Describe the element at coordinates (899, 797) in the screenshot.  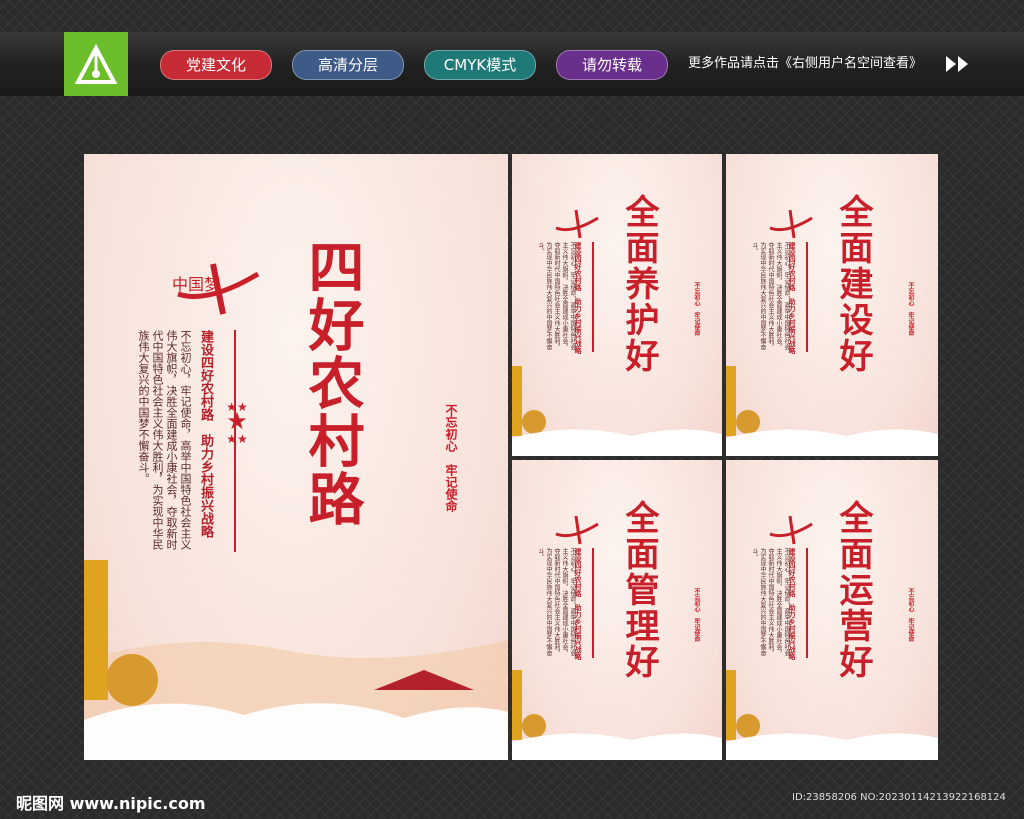
I see `image-id: ID:23858206 NO:20230114213922168124` at that location.